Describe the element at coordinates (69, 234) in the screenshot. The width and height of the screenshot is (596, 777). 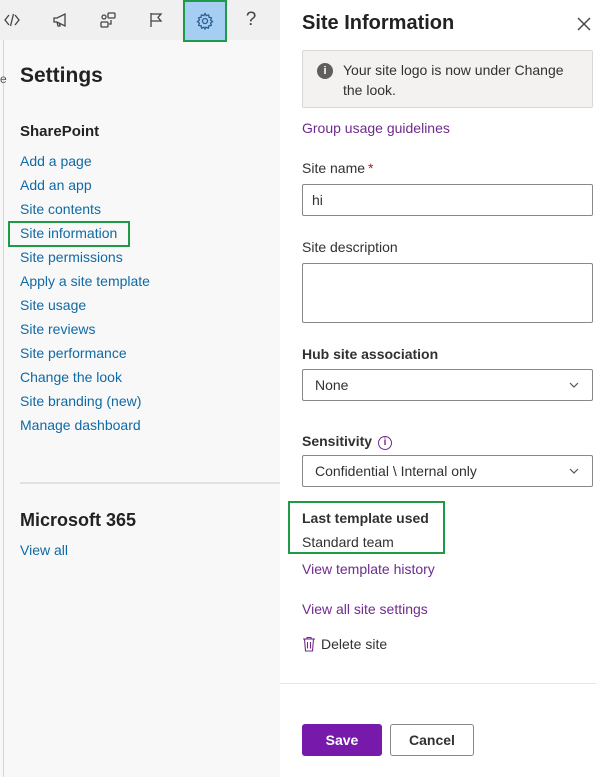
I see `site-information-highlight` at that location.